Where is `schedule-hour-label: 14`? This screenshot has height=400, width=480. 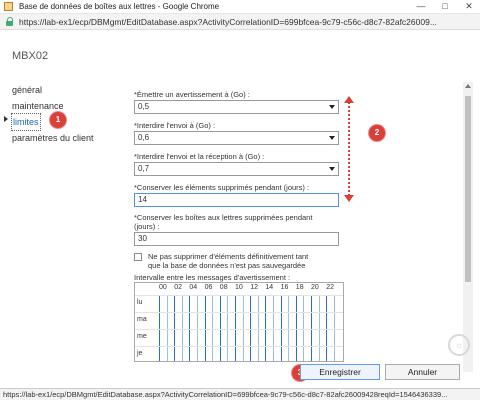
schedule-hour-label: 14 is located at coordinates (269, 287).